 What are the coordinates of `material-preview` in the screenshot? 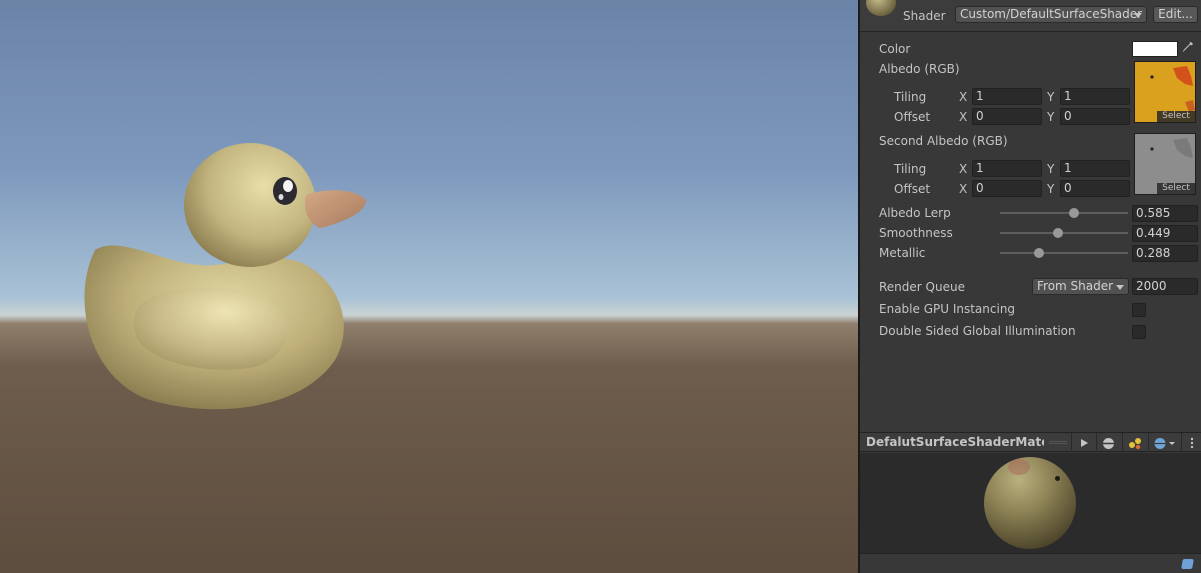 It's located at (1030, 503).